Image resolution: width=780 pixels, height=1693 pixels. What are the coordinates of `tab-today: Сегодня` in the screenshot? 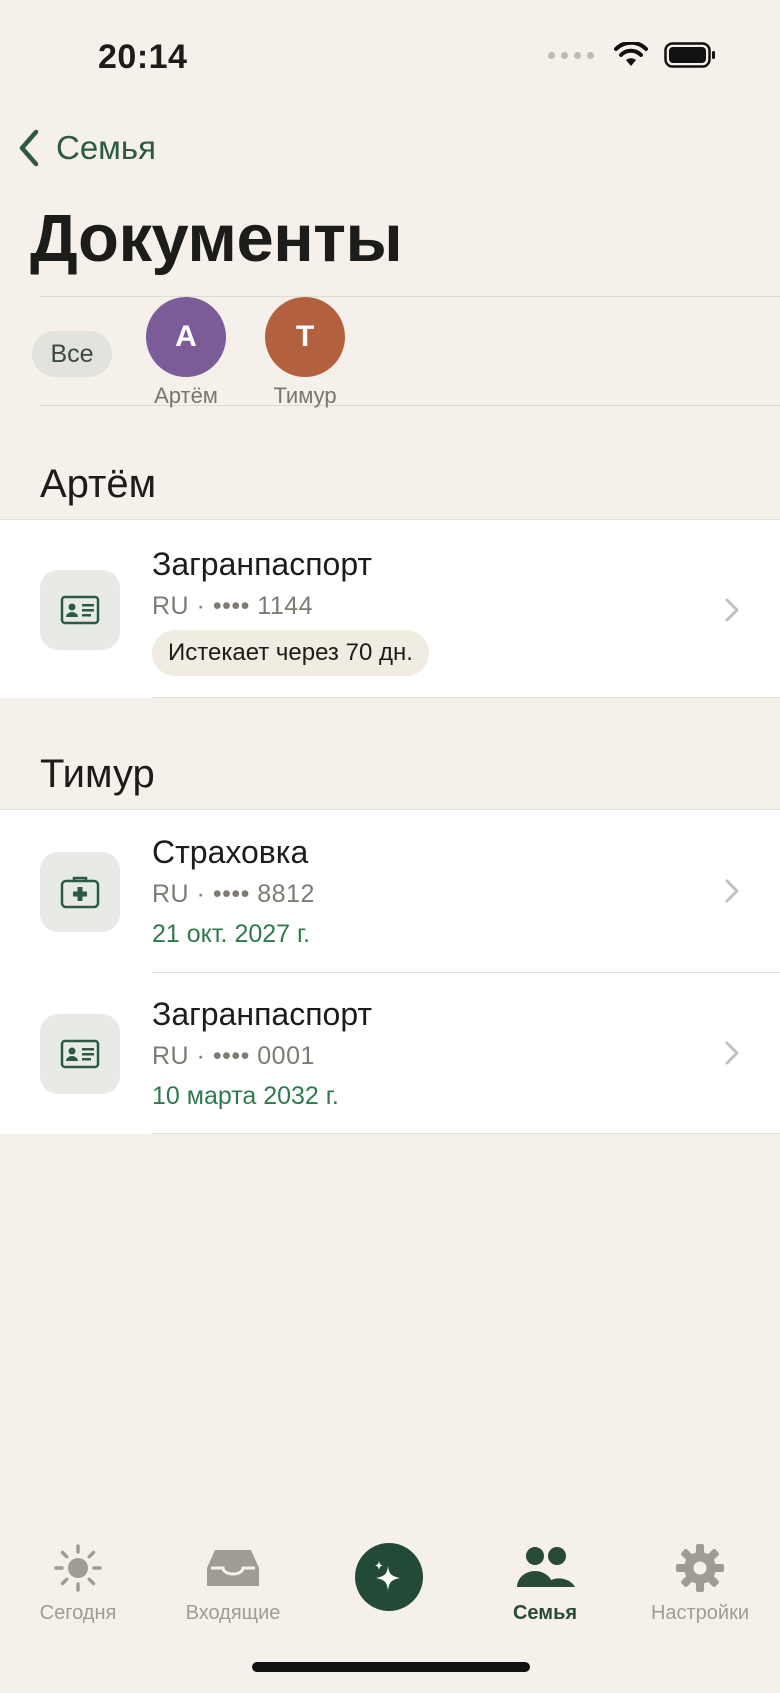 It's located at (78, 1582).